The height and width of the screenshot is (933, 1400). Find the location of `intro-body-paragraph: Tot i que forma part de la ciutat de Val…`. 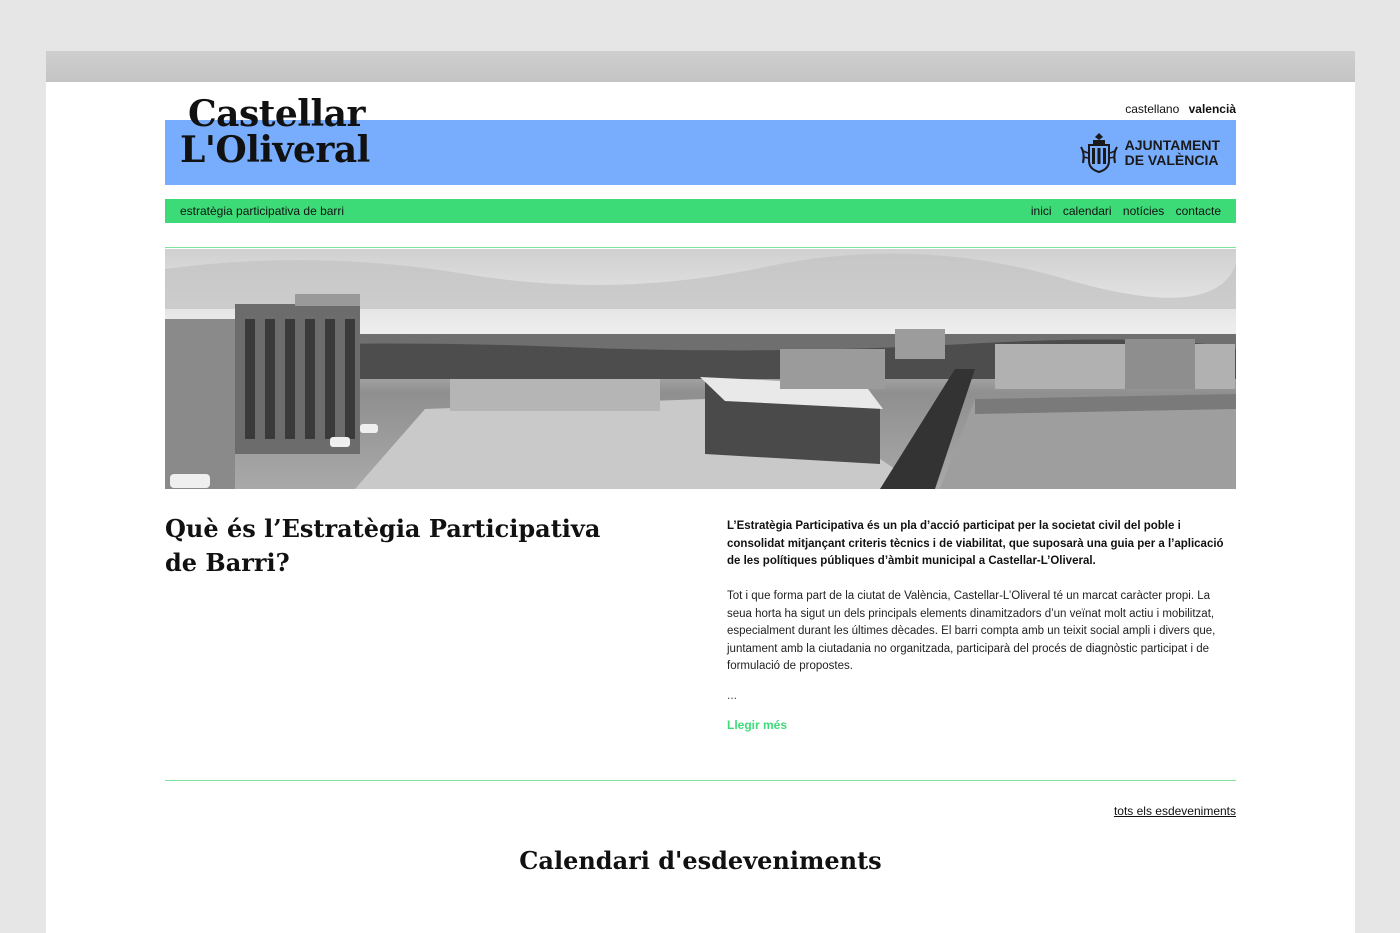

intro-body-paragraph: Tot i que forma part de la ciutat de Val… is located at coordinates (971, 631).